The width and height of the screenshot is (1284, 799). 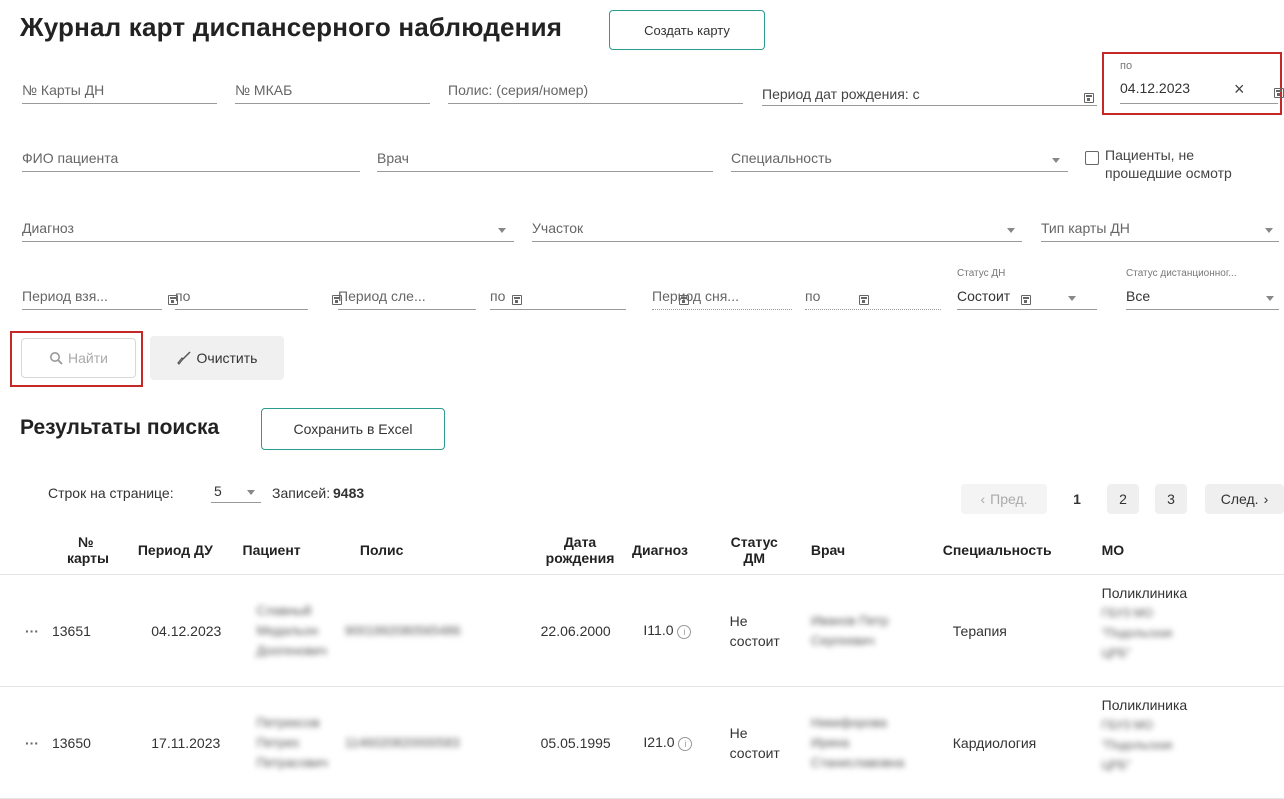 What do you see at coordinates (754, 752) in the screenshot?
I see `status-line: состоит` at bounding box center [754, 752].